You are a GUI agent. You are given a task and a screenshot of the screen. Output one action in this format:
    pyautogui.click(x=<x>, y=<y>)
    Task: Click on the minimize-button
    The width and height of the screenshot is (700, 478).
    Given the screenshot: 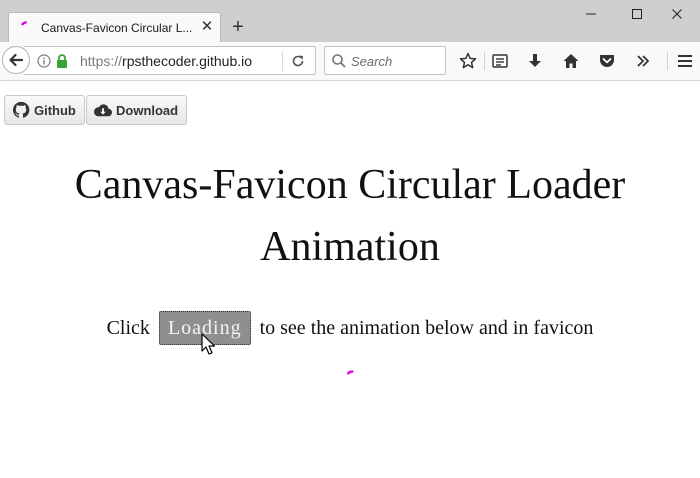 What is the action you would take?
    pyautogui.click(x=591, y=13)
    